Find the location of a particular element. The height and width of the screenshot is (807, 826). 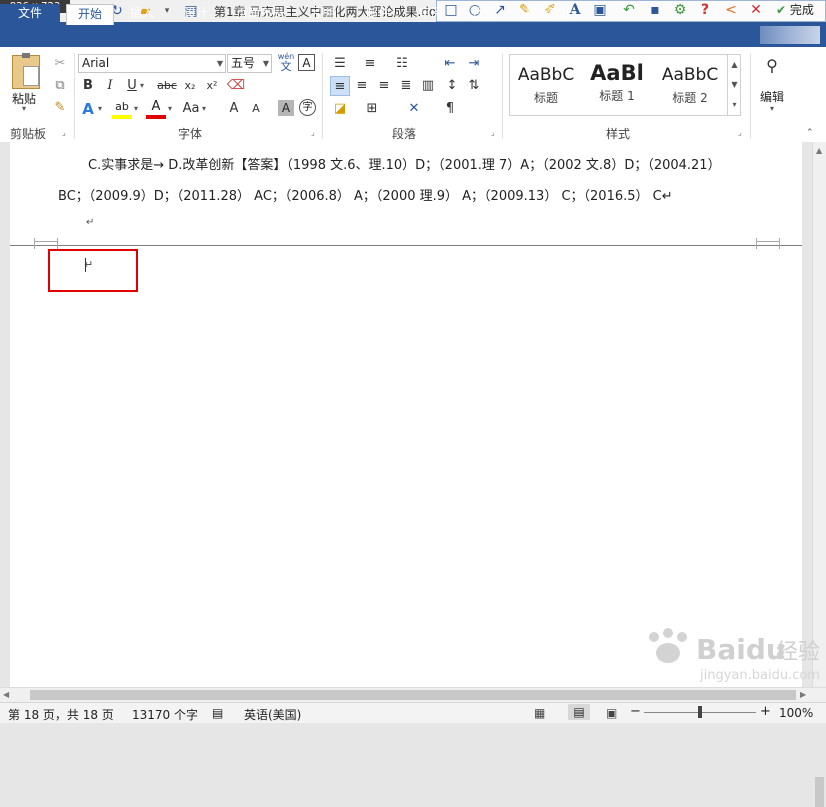

save-capture-icon: ▪ is located at coordinates (655, 10).